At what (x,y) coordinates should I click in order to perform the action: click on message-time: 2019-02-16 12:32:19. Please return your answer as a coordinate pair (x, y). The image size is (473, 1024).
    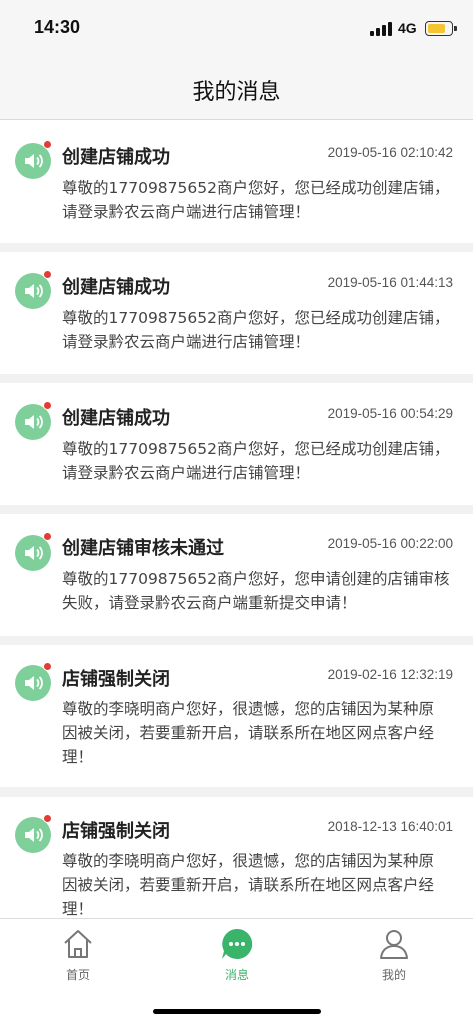
    Looking at the image, I should click on (390, 674).